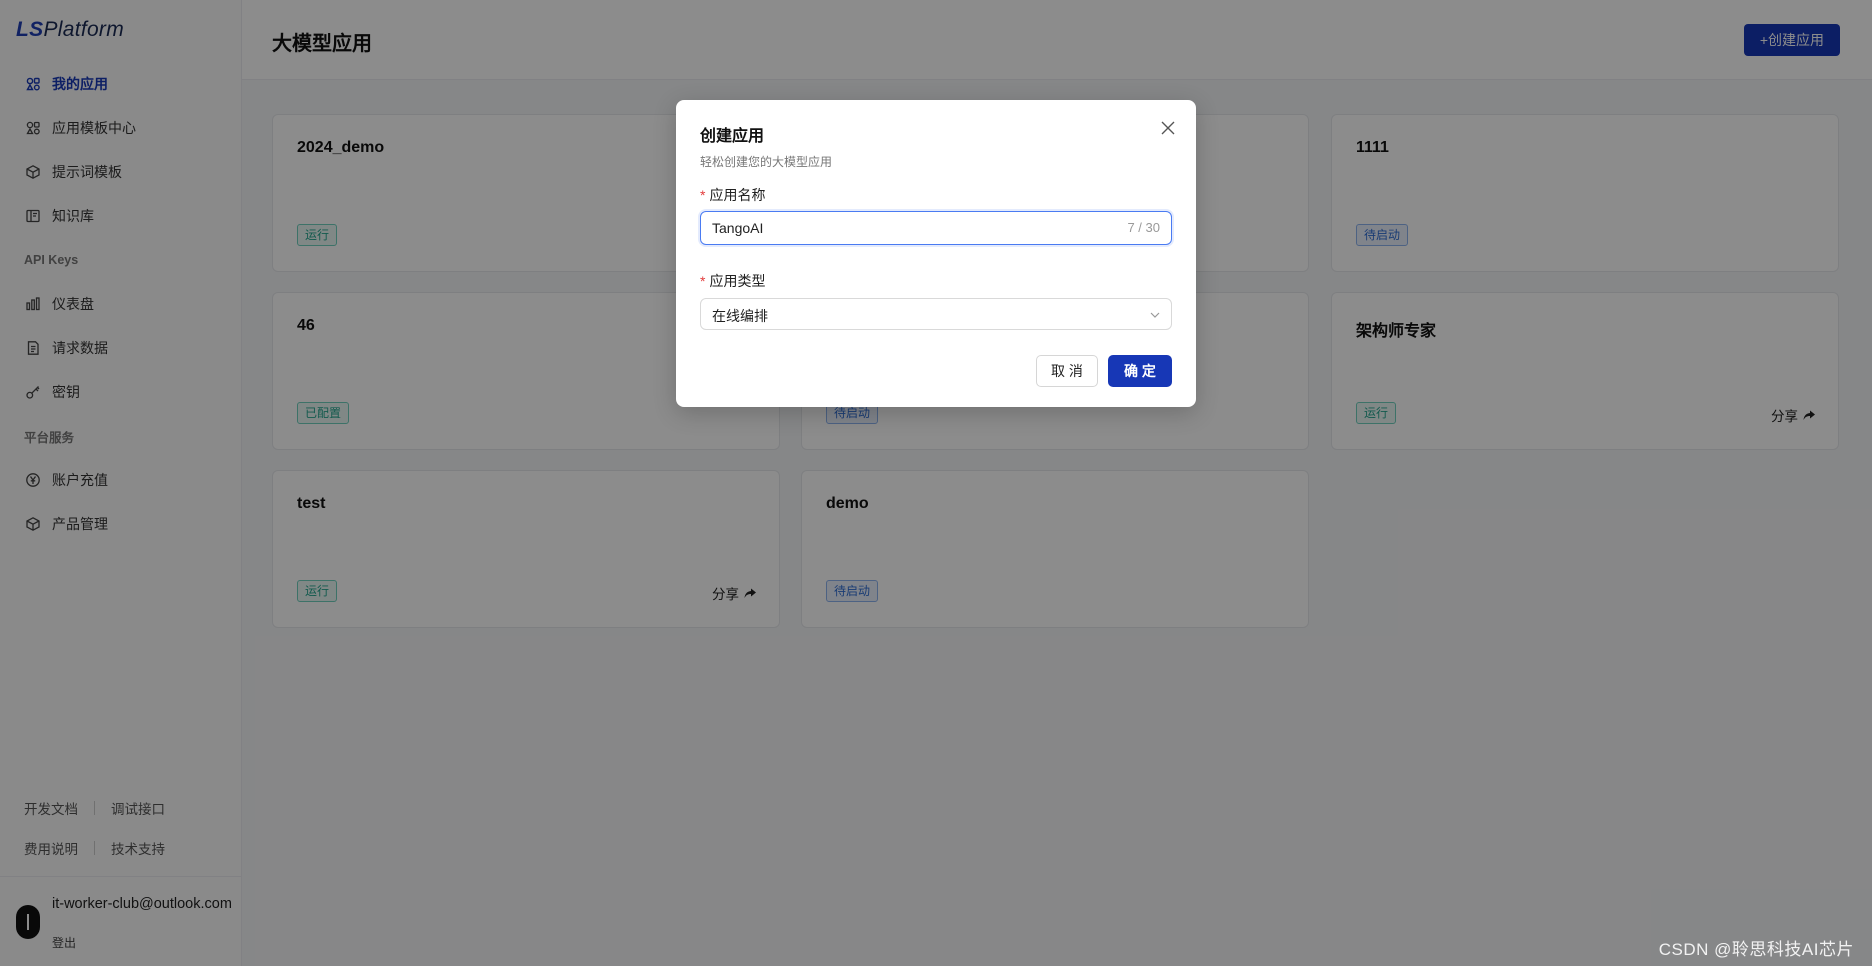 Image resolution: width=1872 pixels, height=966 pixels. Describe the element at coordinates (902, 228) in the screenshot. I see `app-name-input` at that location.